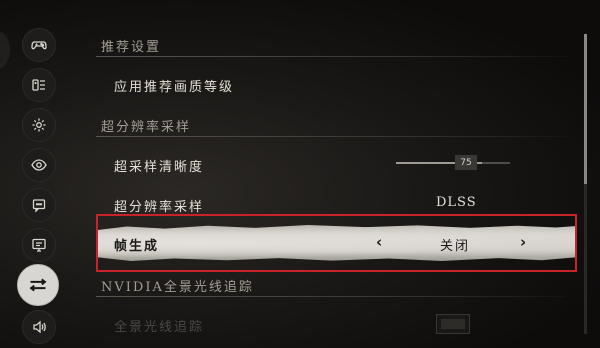 The width and height of the screenshot is (600, 348). I want to click on section-header-path-tracing: NVIDIA全景光线追踪, so click(177, 287).